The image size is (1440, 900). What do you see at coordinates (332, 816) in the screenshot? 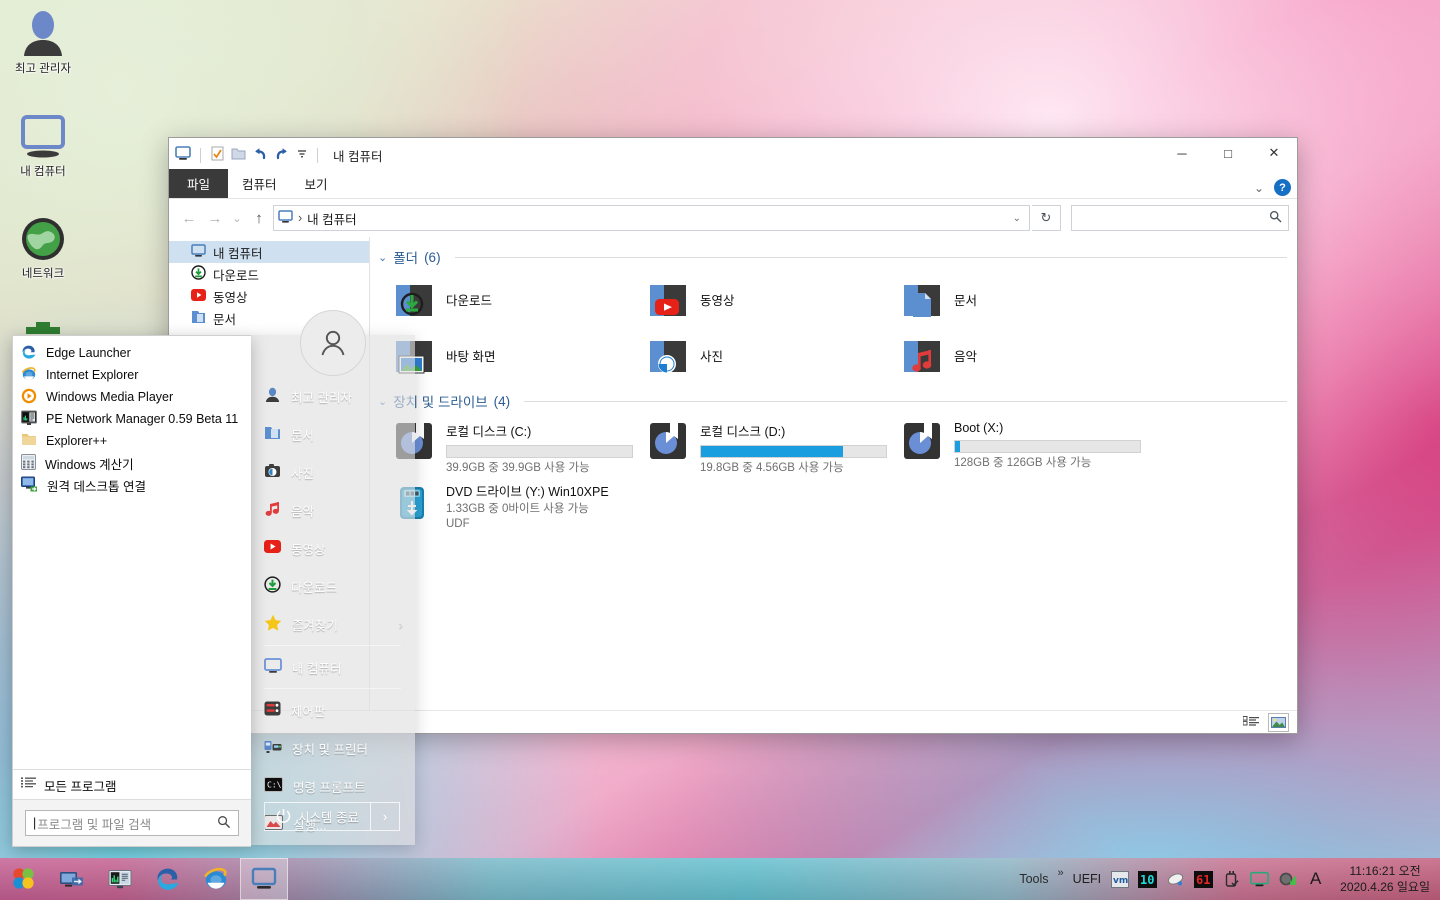
I see `shutdown-button: 시스템 종료 ›` at bounding box center [332, 816].